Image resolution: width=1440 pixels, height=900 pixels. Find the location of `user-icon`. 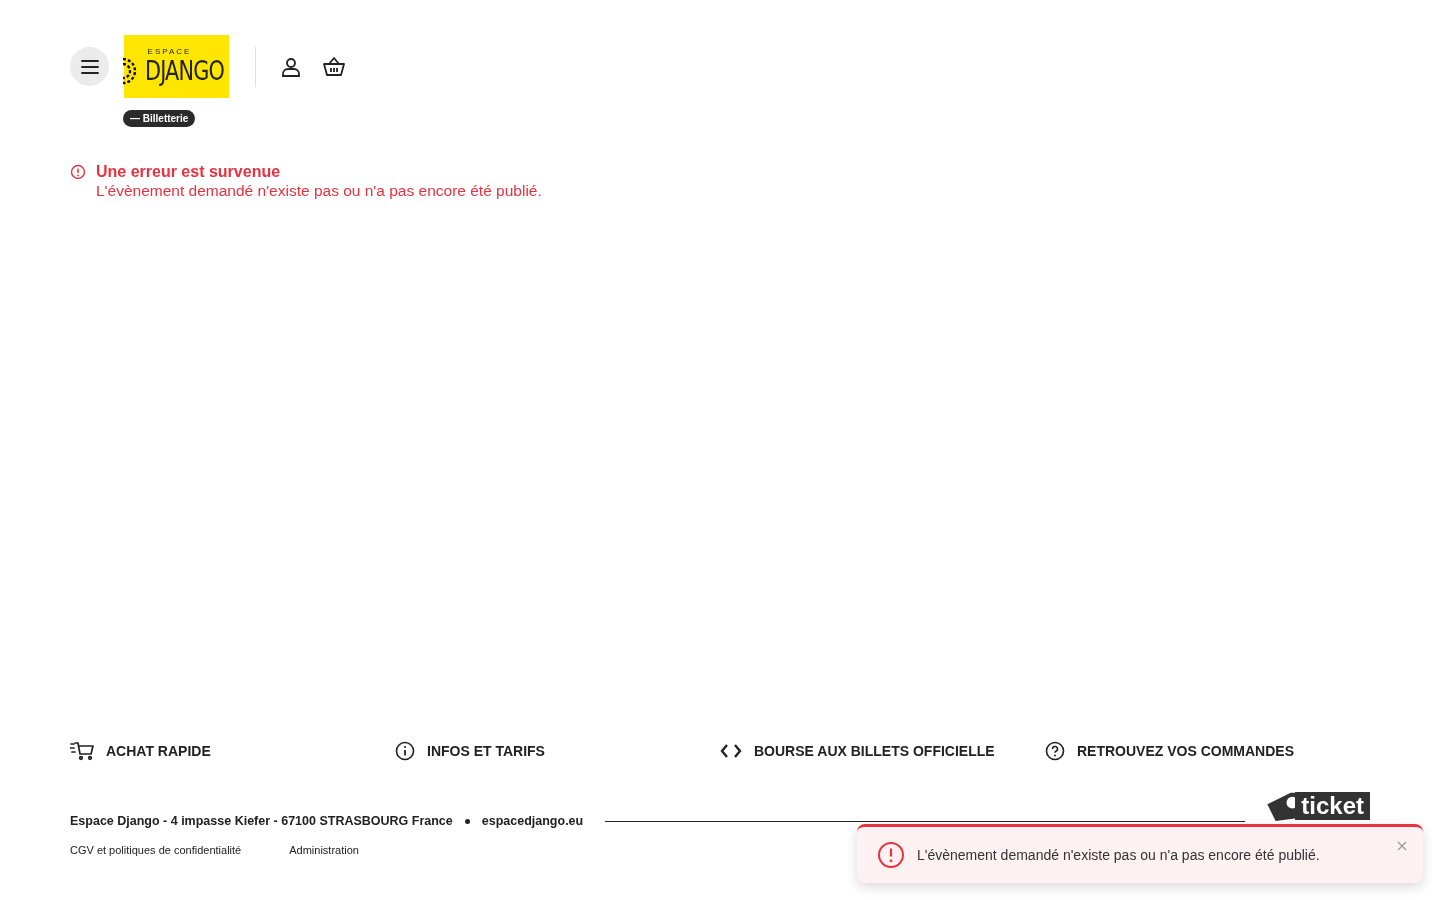

user-icon is located at coordinates (291, 66).